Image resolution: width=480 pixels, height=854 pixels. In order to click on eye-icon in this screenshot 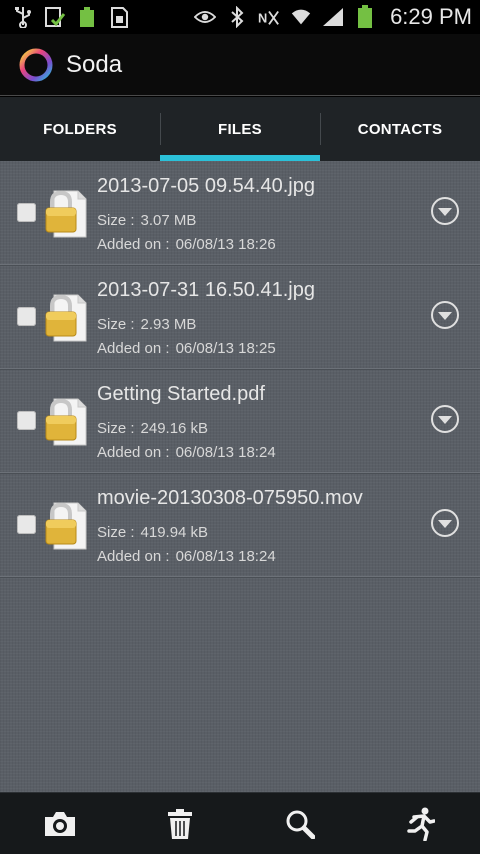, I will do `click(205, 17)`.